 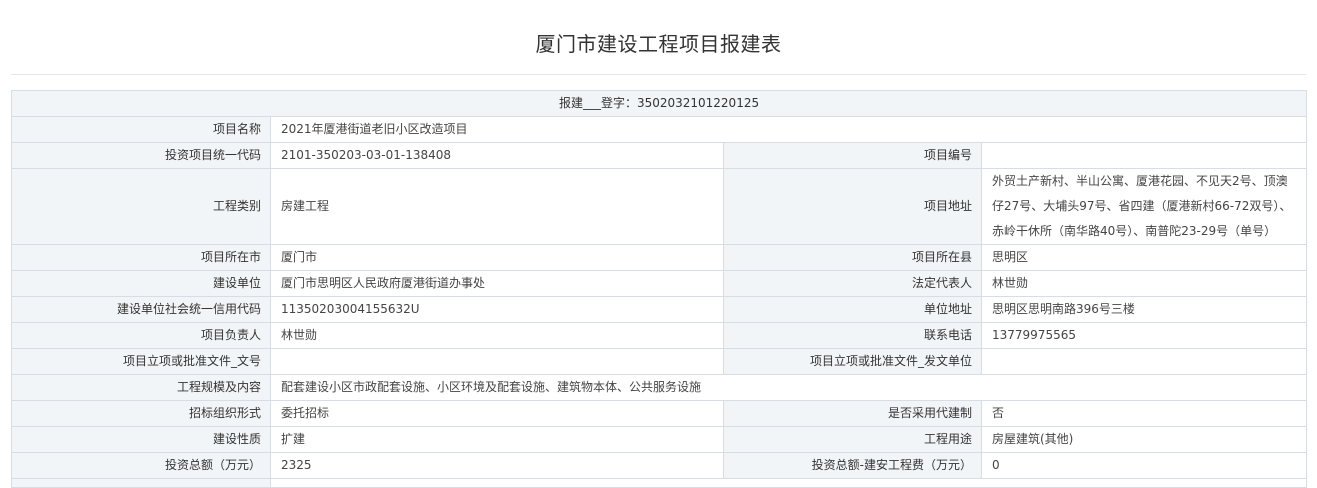 What do you see at coordinates (1144, 465) in the screenshot?
I see `invest-build-value: 0` at bounding box center [1144, 465].